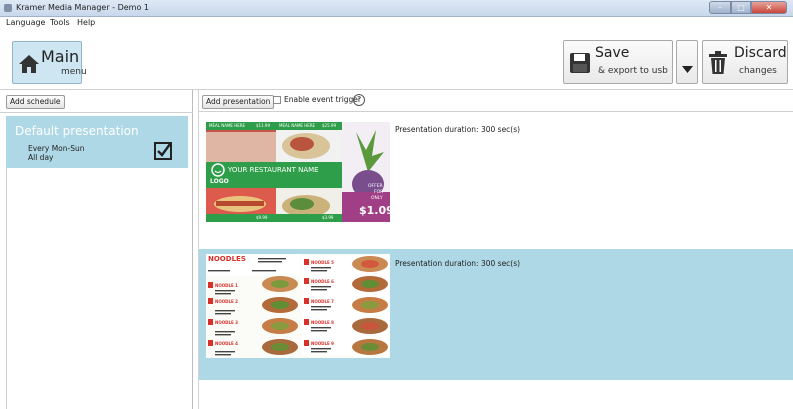  What do you see at coordinates (322, 281) in the screenshot?
I see `dish-name: NOODLE 6` at bounding box center [322, 281].